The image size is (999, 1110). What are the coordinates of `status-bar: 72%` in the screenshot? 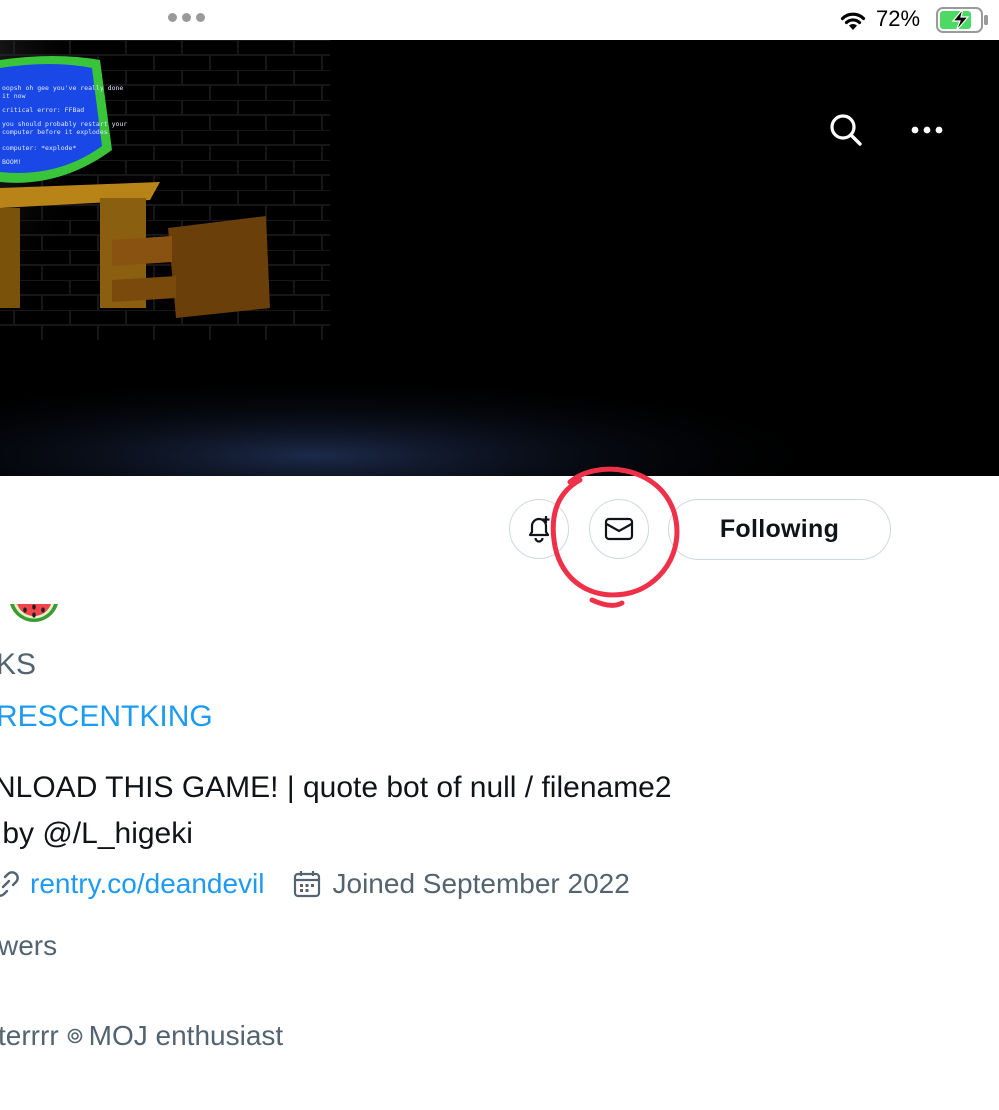 It's located at (499, 20).